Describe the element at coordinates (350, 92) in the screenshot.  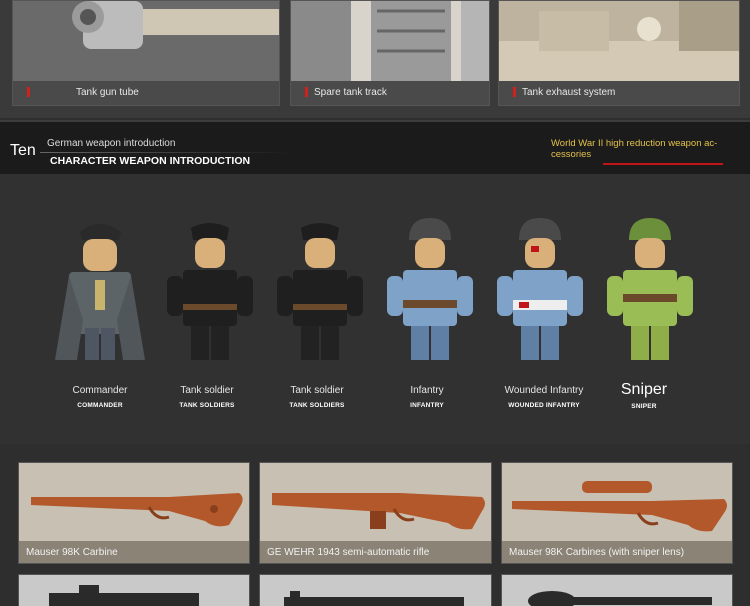
I see `top-card-caption: Spare tank track` at that location.